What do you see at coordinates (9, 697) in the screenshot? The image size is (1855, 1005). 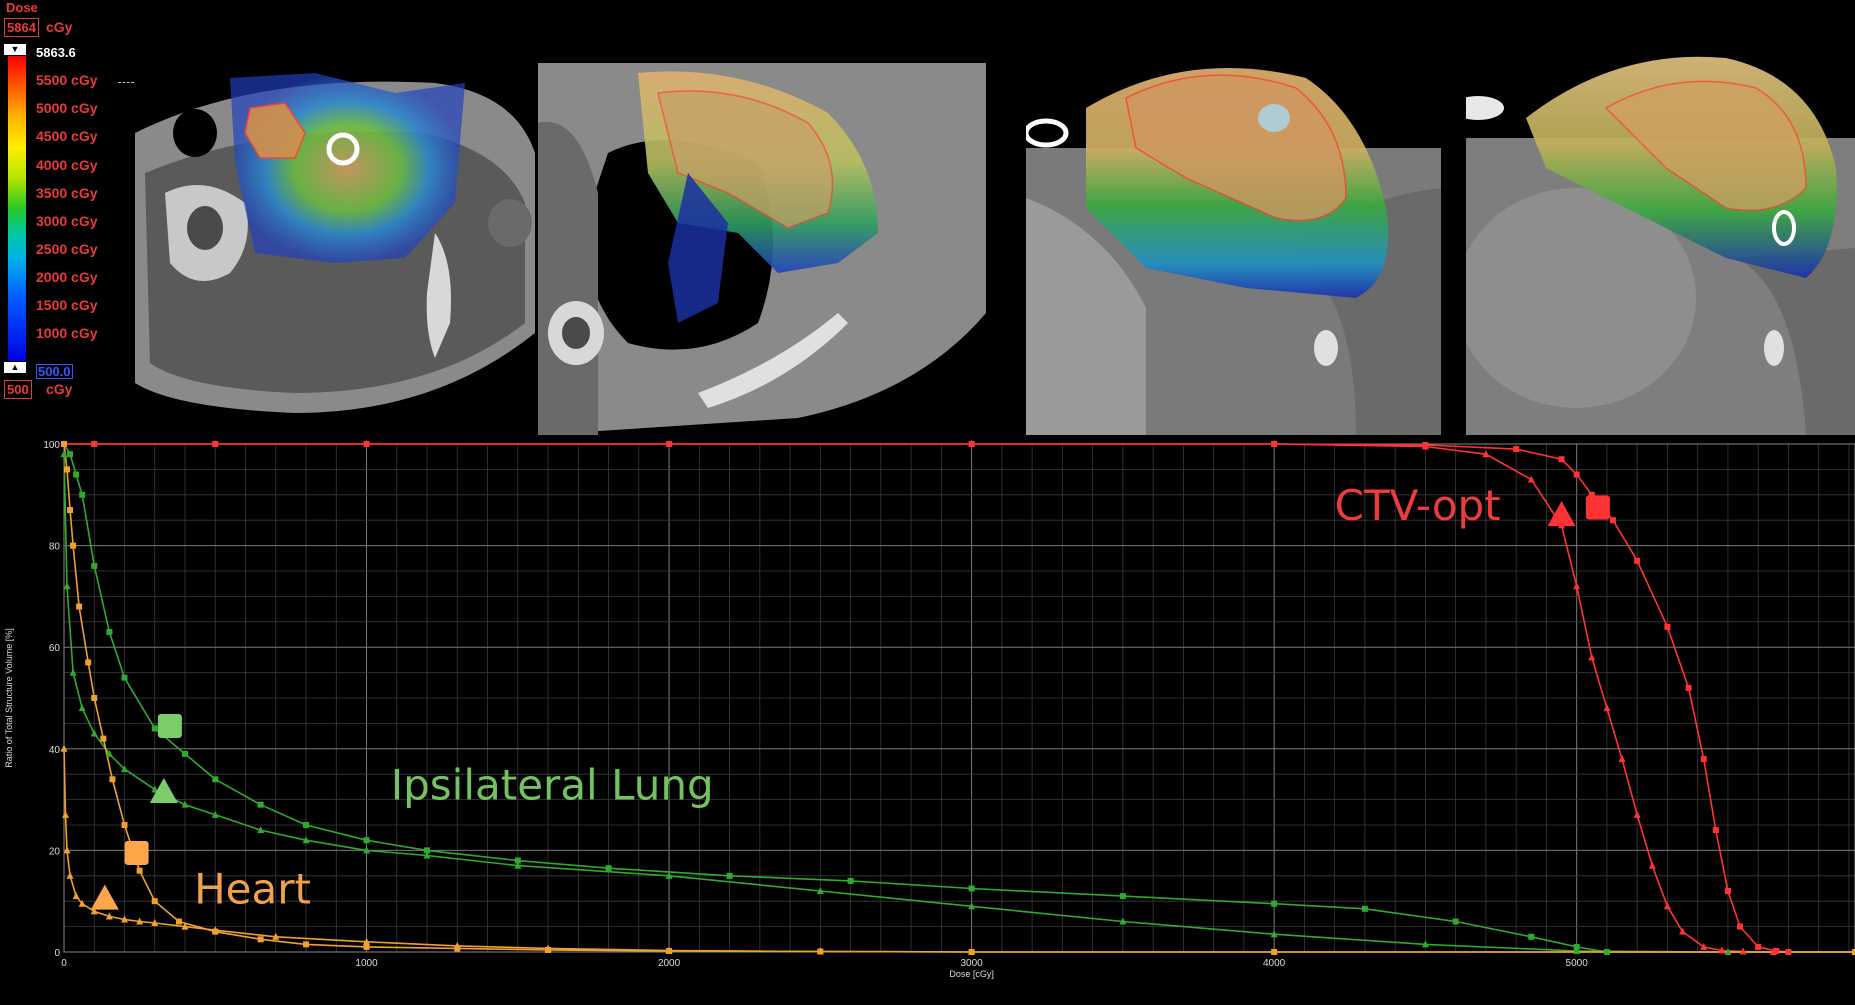 I see `y-axis-label: Ratio of Total Structure Volume [%]` at bounding box center [9, 697].